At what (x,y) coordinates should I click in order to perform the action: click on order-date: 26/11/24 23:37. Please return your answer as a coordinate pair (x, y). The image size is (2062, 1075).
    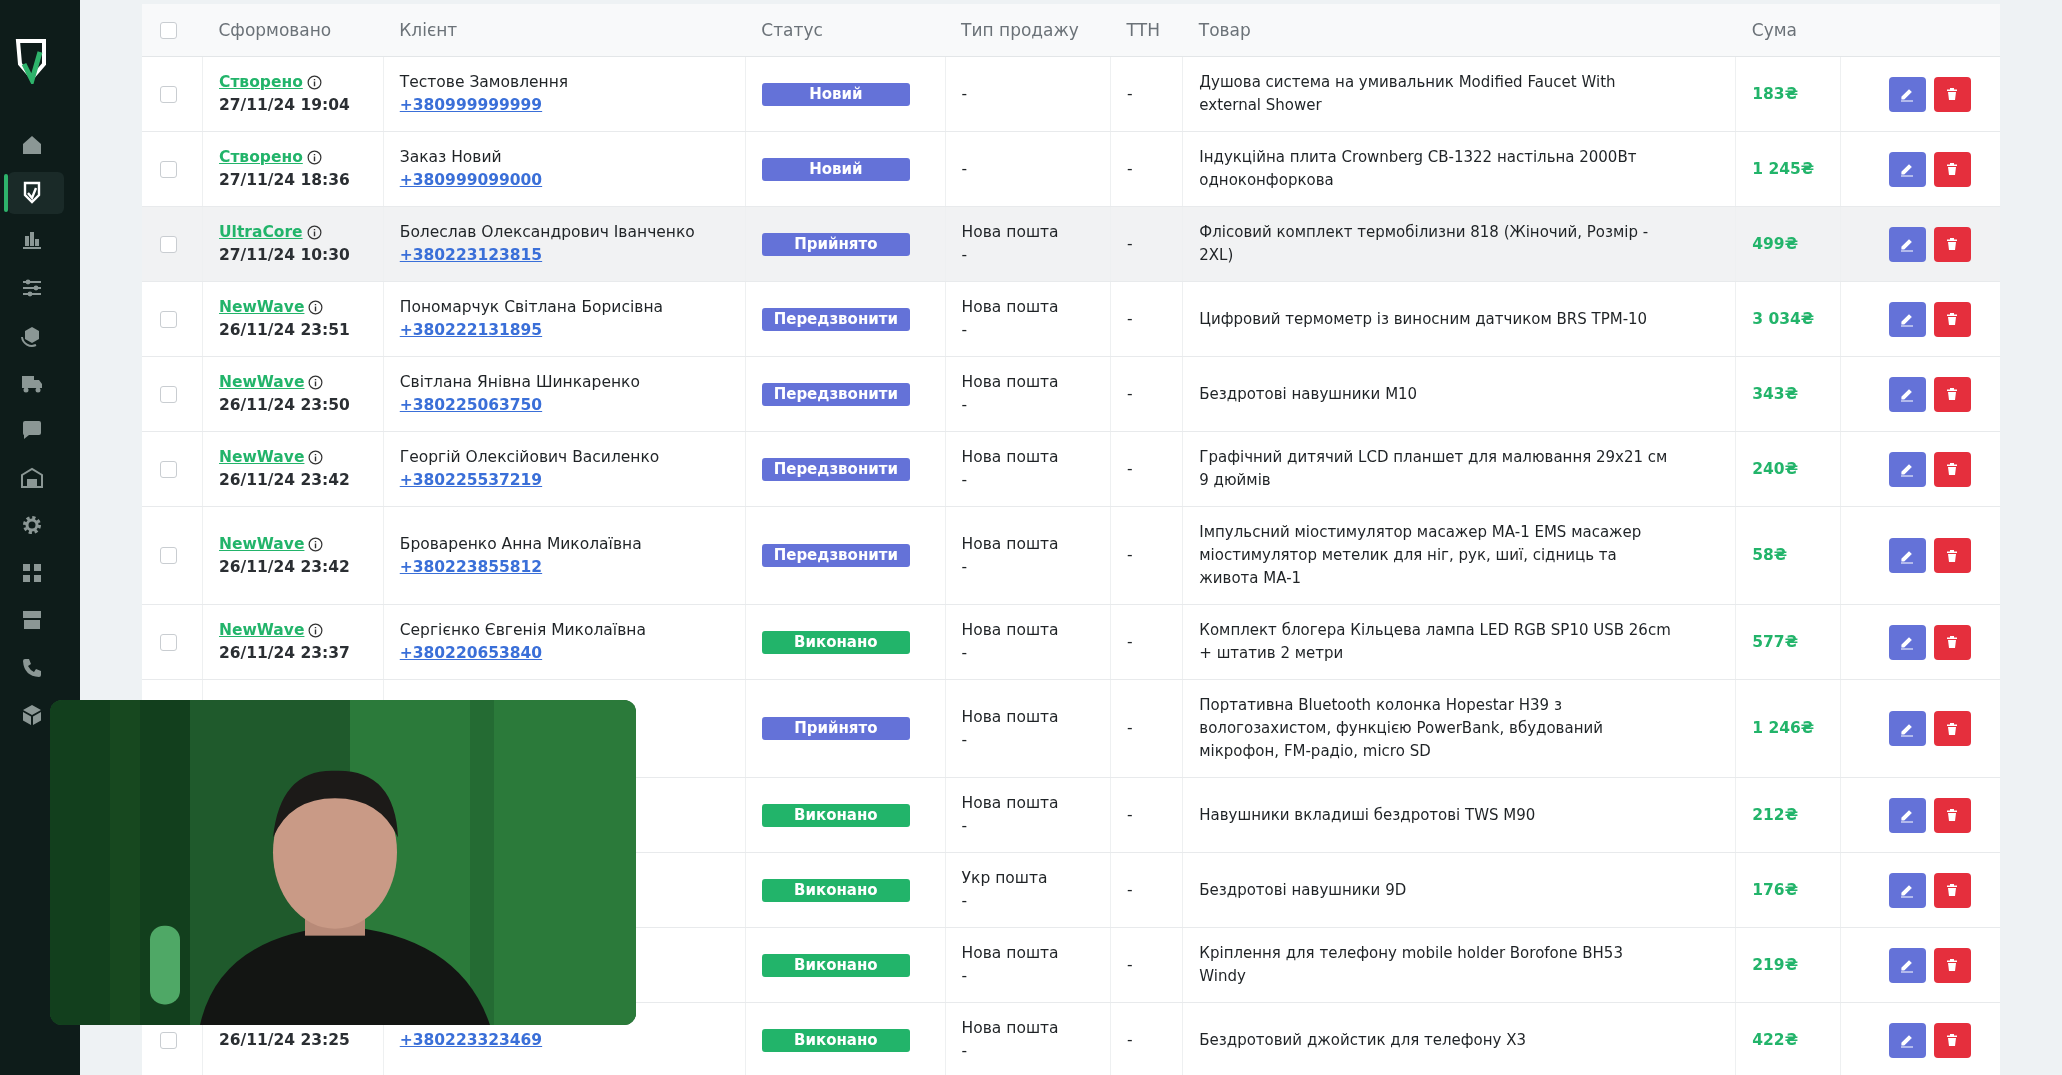
    Looking at the image, I should click on (285, 653).